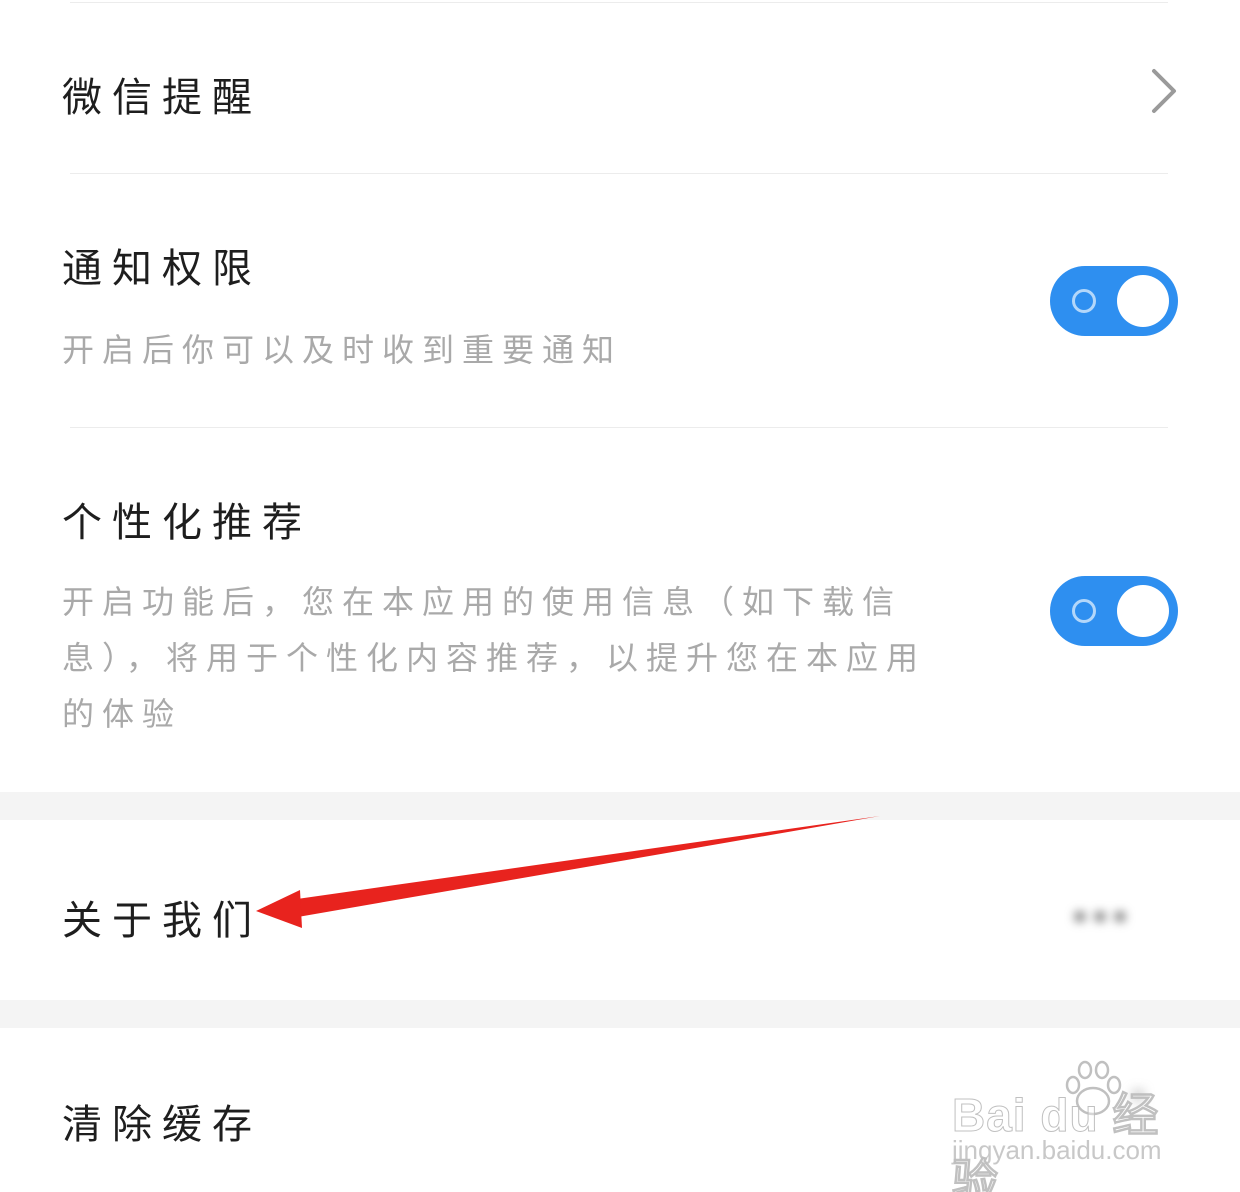 The width and height of the screenshot is (1240, 1192). I want to click on clear-cache-row: 清除缓存, so click(620, 1110).